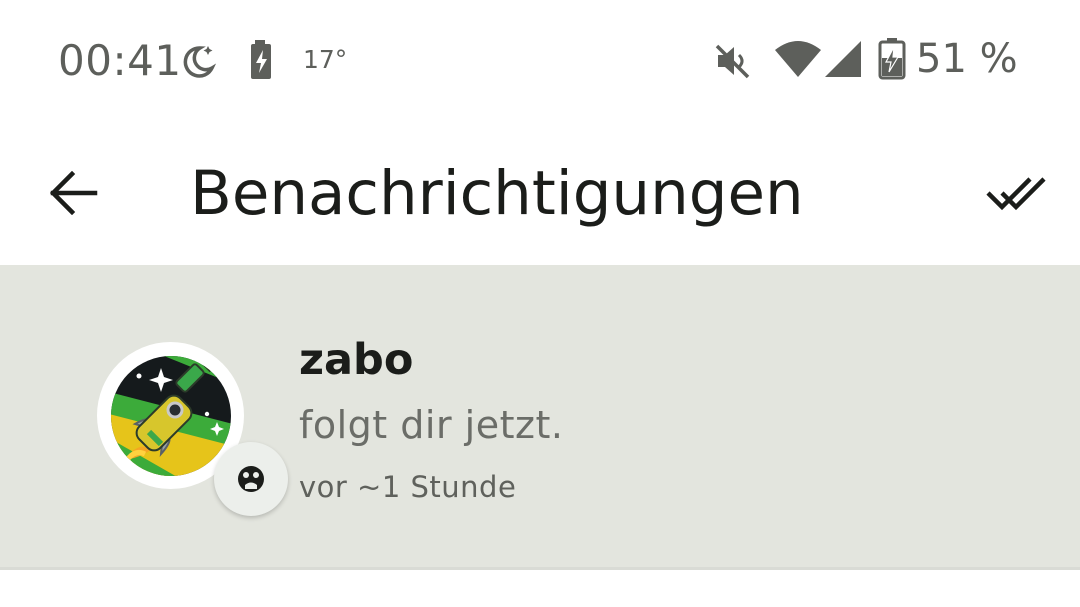  Describe the element at coordinates (120, 60) in the screenshot. I see `status-time: 00:41` at that location.